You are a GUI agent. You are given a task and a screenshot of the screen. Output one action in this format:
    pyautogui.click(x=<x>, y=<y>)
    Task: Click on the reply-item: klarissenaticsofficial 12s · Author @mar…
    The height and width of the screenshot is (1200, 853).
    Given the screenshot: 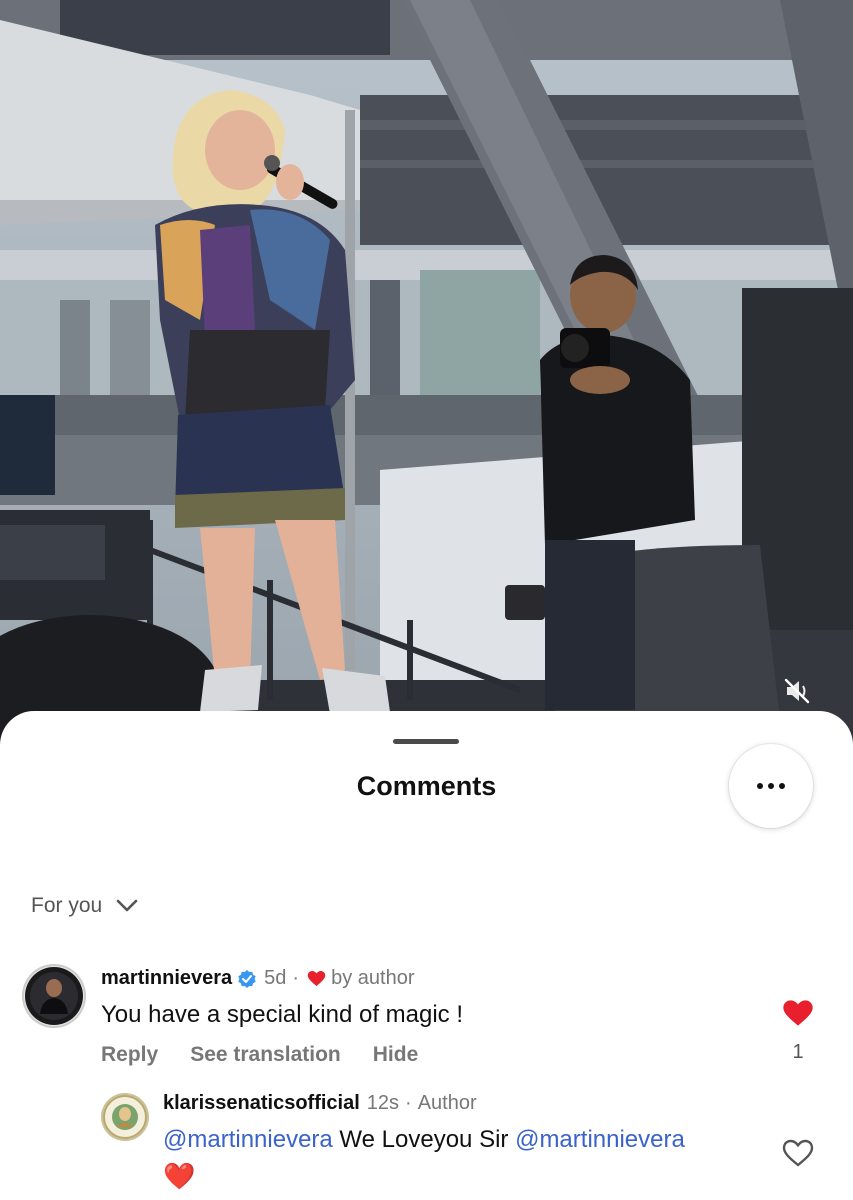 What is the action you would take?
    pyautogui.click(x=426, y=1144)
    